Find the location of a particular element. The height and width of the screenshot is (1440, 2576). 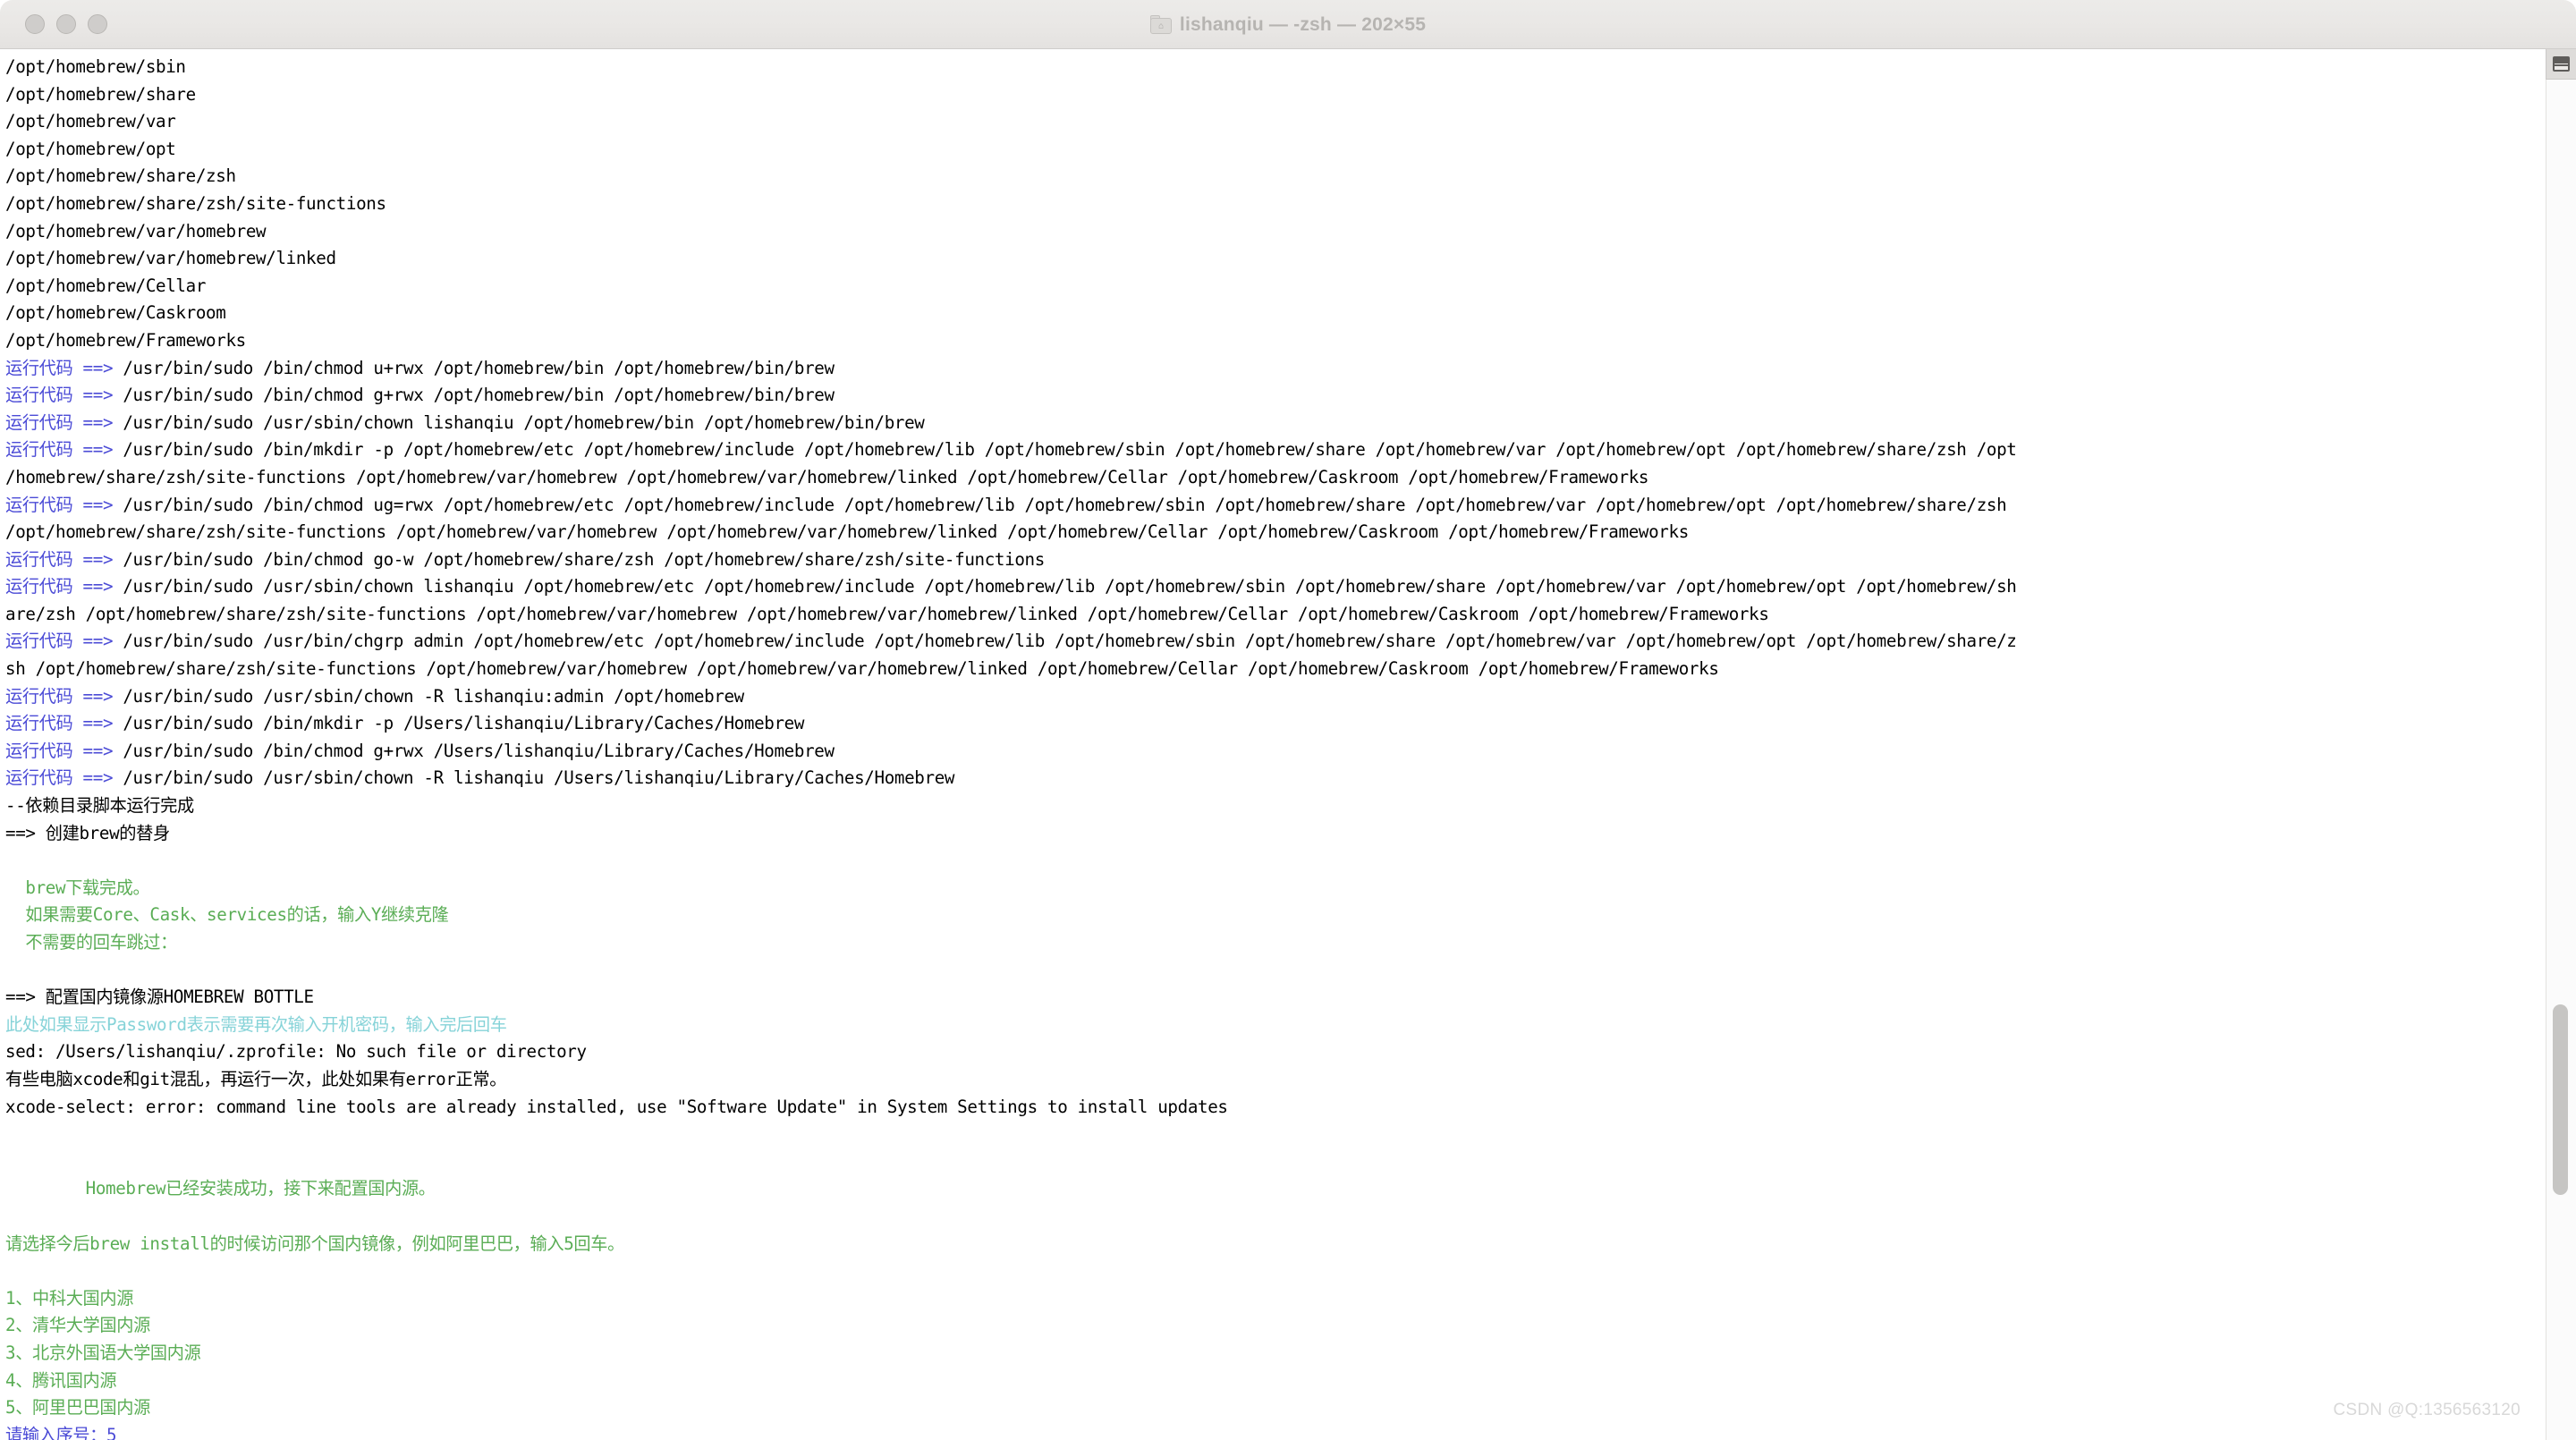

terminal-scrollbar-column is located at coordinates (2561, 744).